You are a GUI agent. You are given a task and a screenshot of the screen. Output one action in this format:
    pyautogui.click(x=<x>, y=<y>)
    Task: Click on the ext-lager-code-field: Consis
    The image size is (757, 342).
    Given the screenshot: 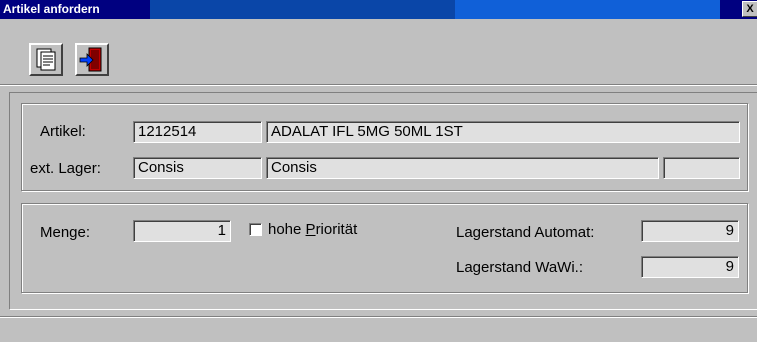 What is the action you would take?
    pyautogui.click(x=197, y=168)
    